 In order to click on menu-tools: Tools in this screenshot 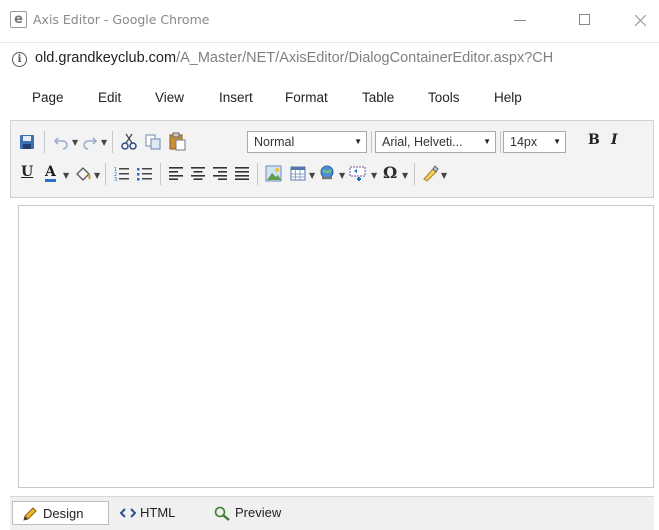, I will do `click(444, 97)`.